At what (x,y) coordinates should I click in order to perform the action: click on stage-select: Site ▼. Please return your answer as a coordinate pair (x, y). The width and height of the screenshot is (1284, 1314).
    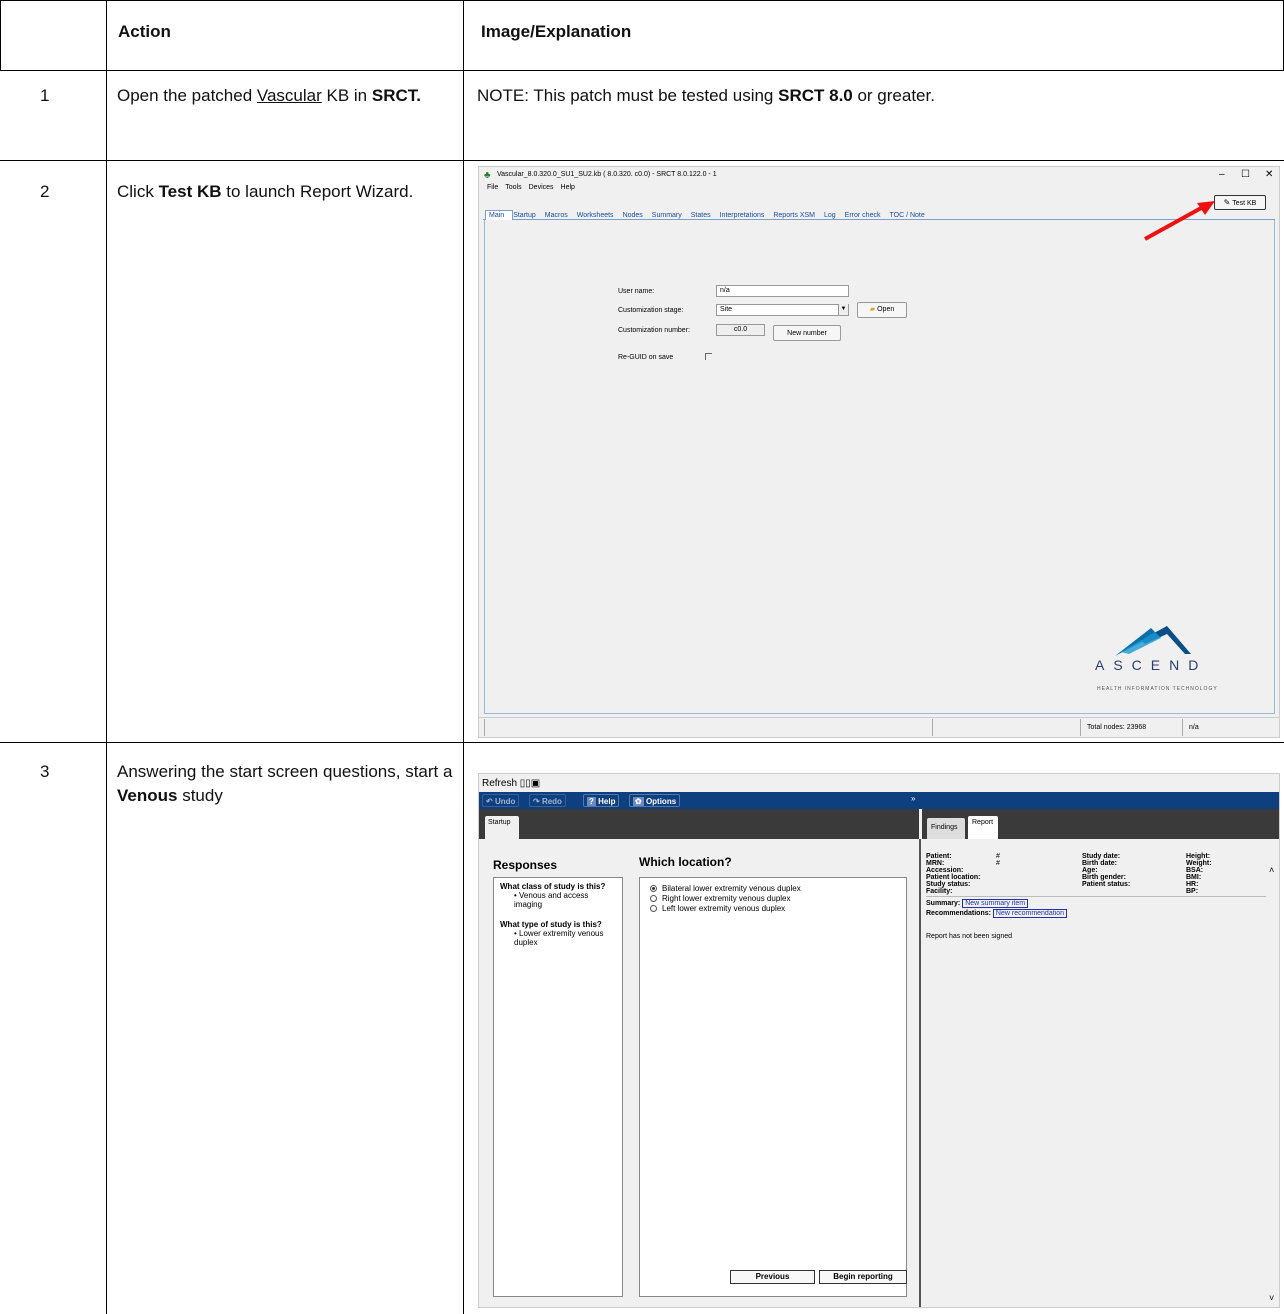
    Looking at the image, I should click on (782, 310).